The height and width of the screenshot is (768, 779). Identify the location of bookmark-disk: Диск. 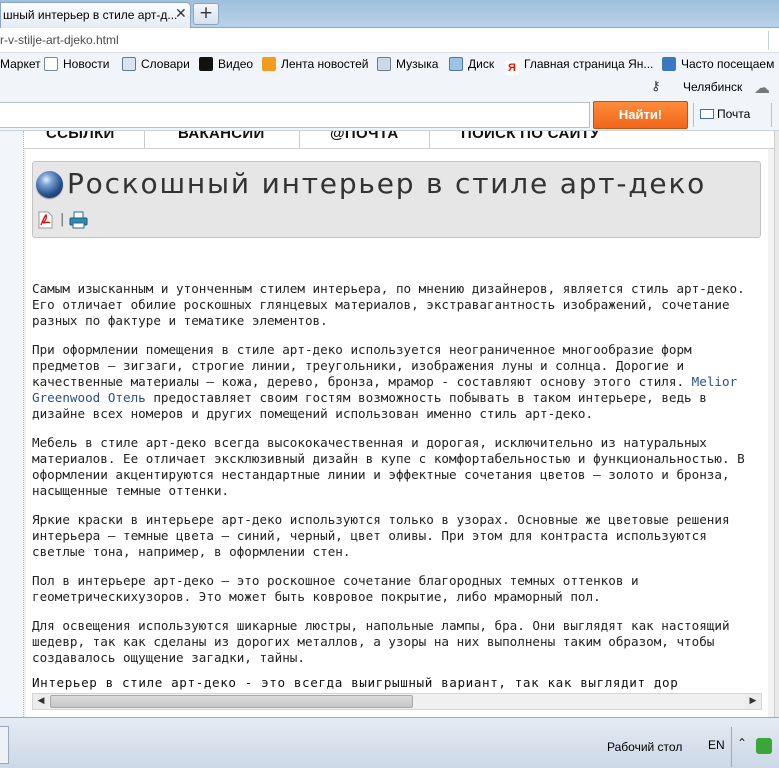
(471, 65).